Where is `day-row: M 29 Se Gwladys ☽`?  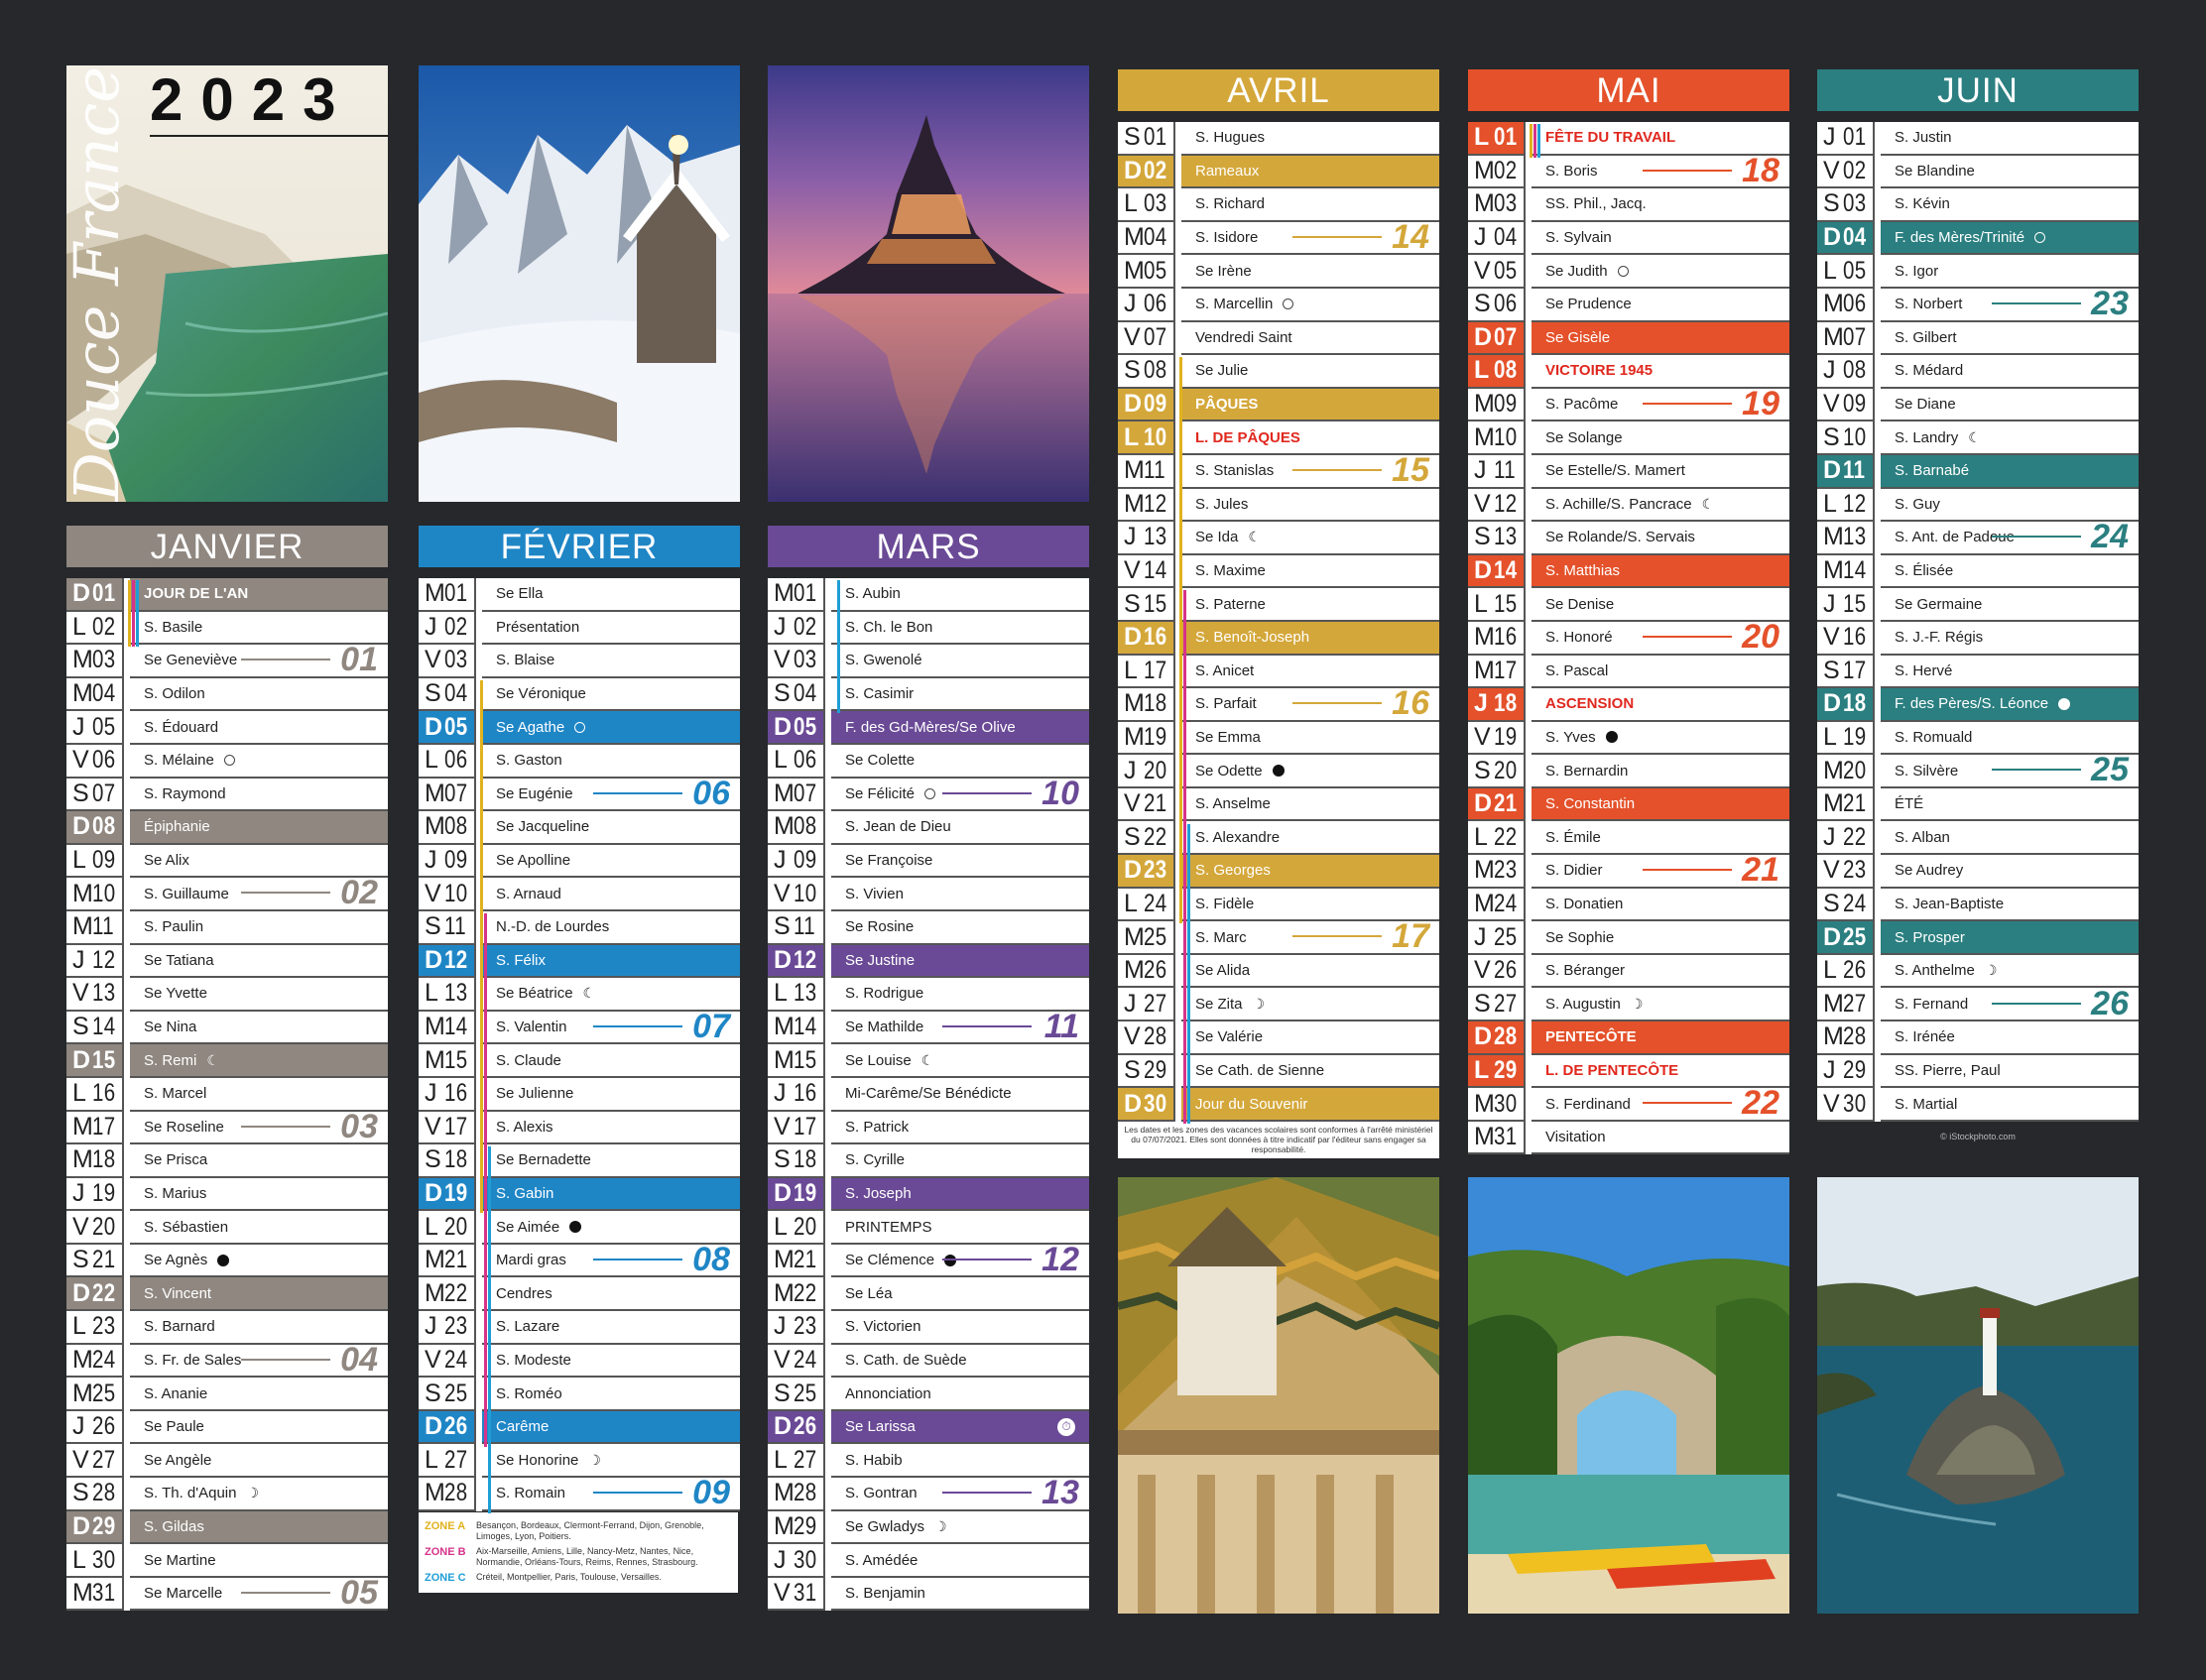 day-row: M 29 Se Gwladys ☽ is located at coordinates (928, 1527).